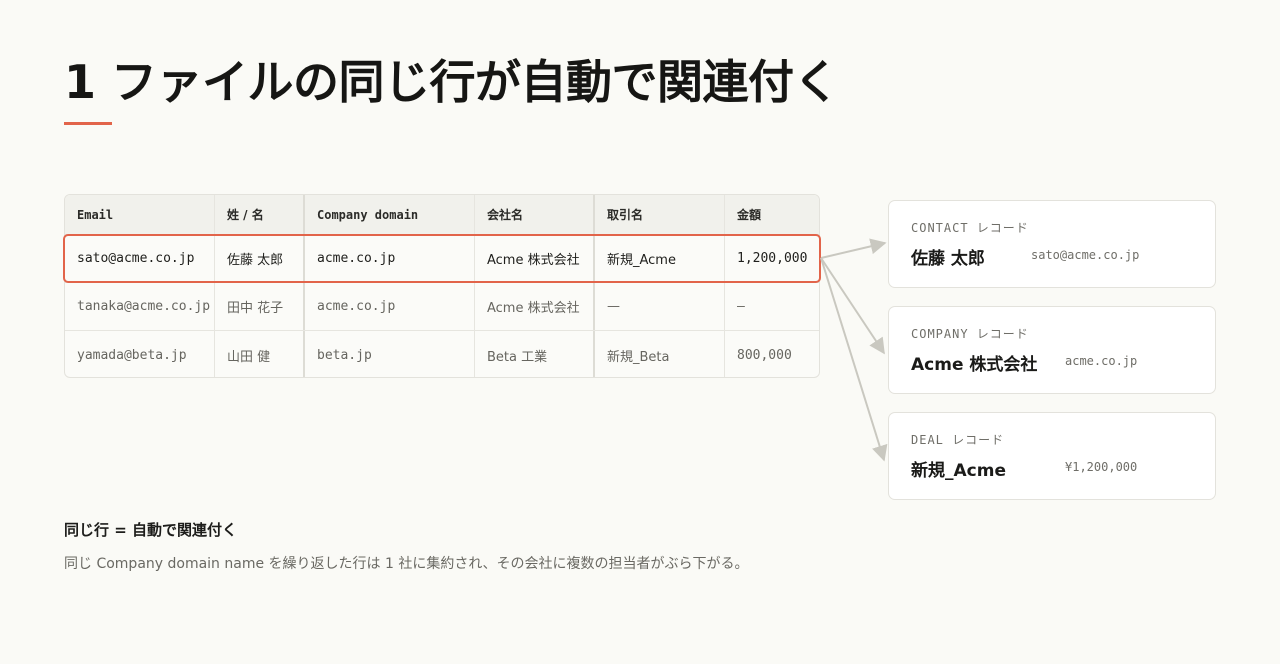 The height and width of the screenshot is (664, 1280). Describe the element at coordinates (958, 440) in the screenshot. I see `record-type-label: DEAL レコード` at that location.